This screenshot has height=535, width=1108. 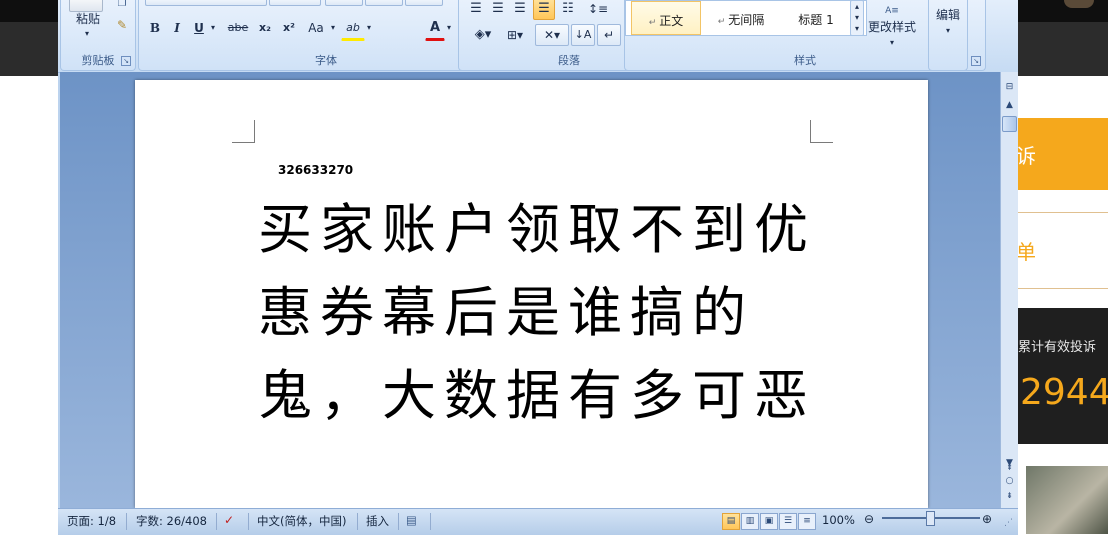 What do you see at coordinates (315, 170) in the screenshot?
I see `document-id-line: 326633270` at bounding box center [315, 170].